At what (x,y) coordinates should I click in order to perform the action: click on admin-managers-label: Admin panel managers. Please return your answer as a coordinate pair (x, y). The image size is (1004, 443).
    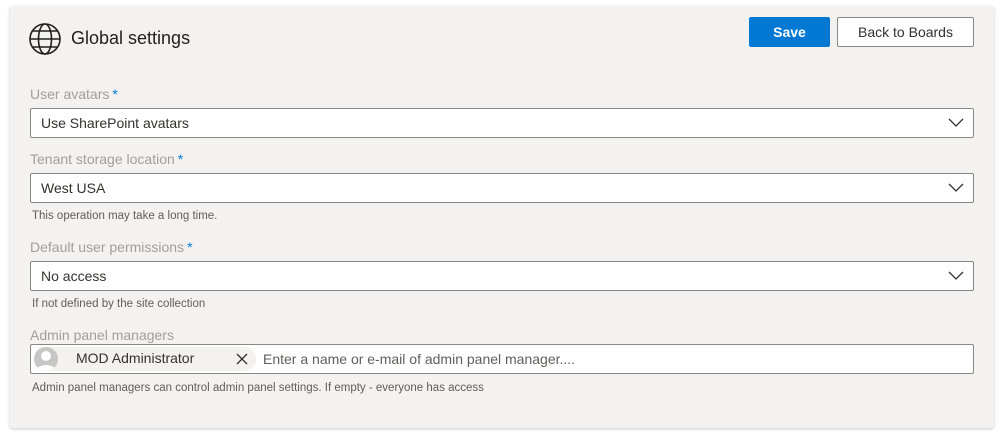
    Looking at the image, I should click on (102, 335).